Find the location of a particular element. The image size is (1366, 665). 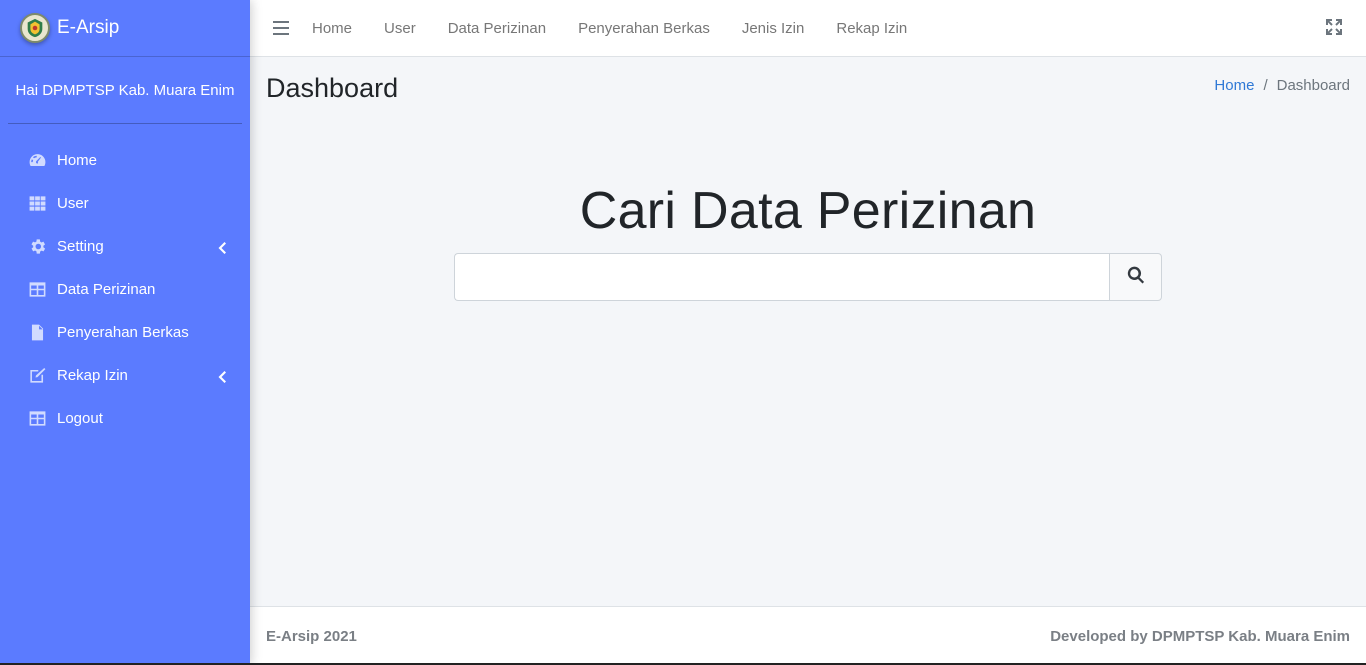

sidebar-item-user: User is located at coordinates (125, 203).